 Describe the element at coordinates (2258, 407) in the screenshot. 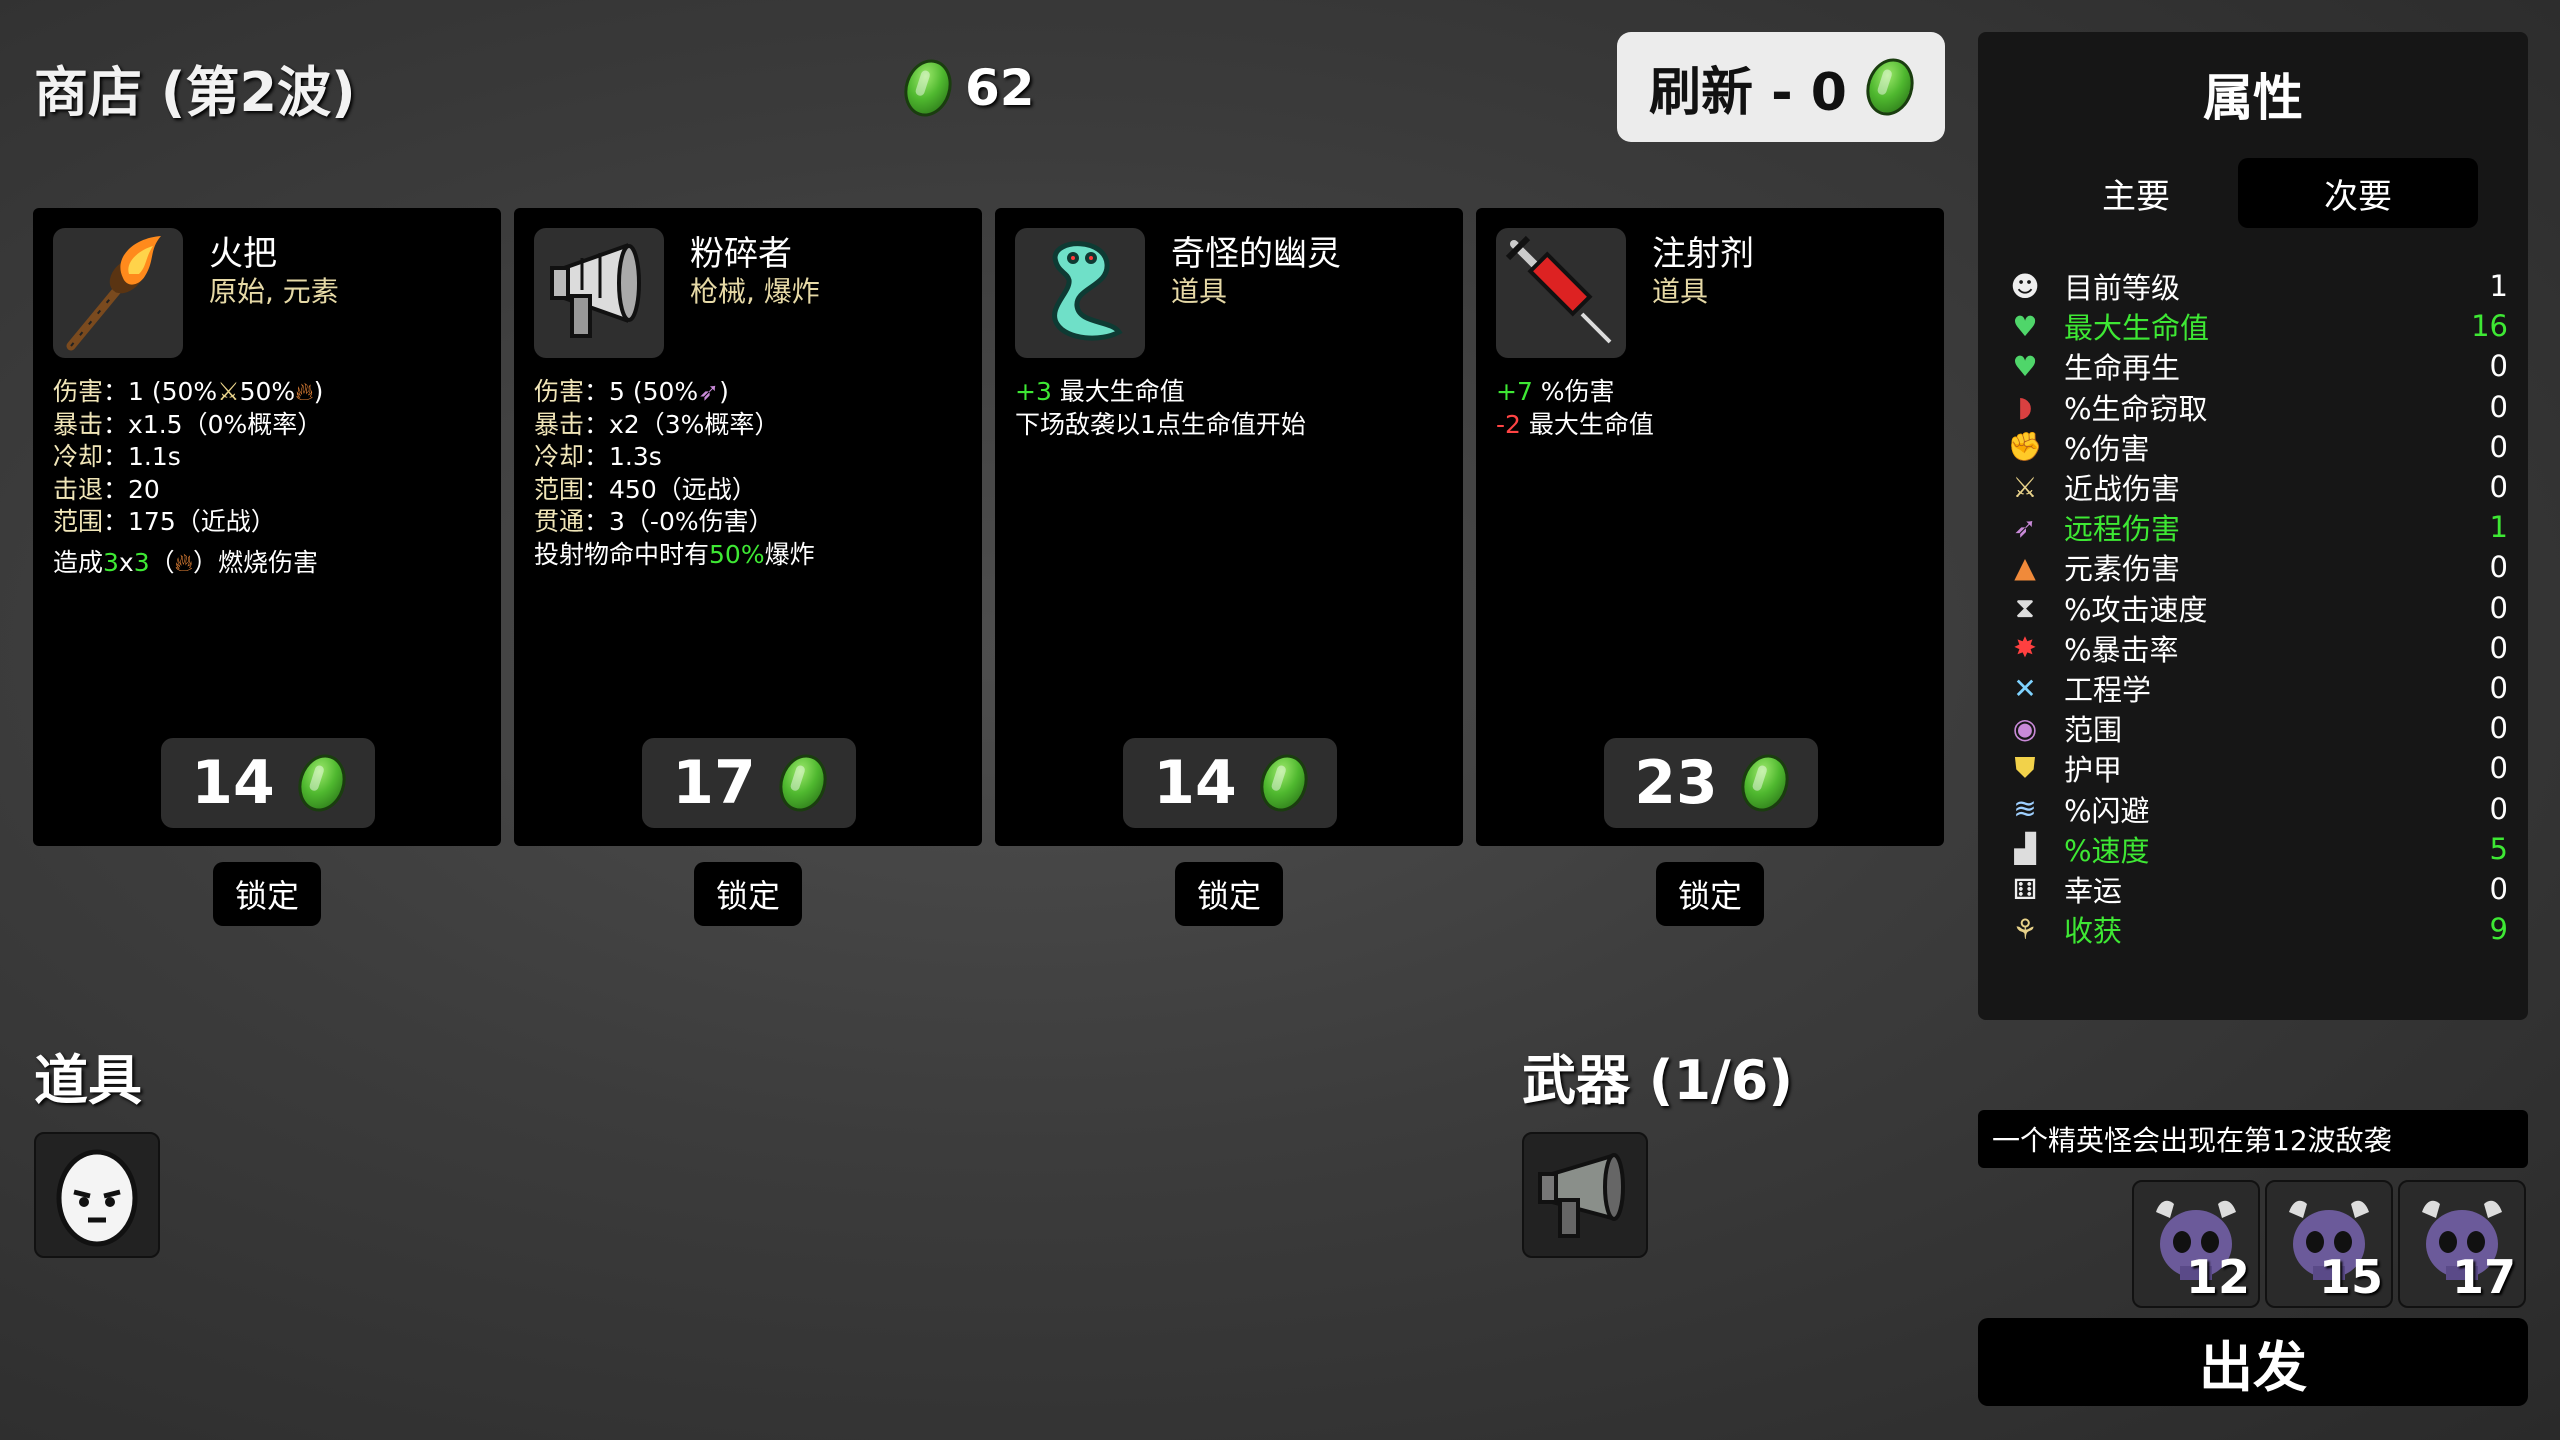

I see `stat-row: ◗ %生命窃取 0` at that location.